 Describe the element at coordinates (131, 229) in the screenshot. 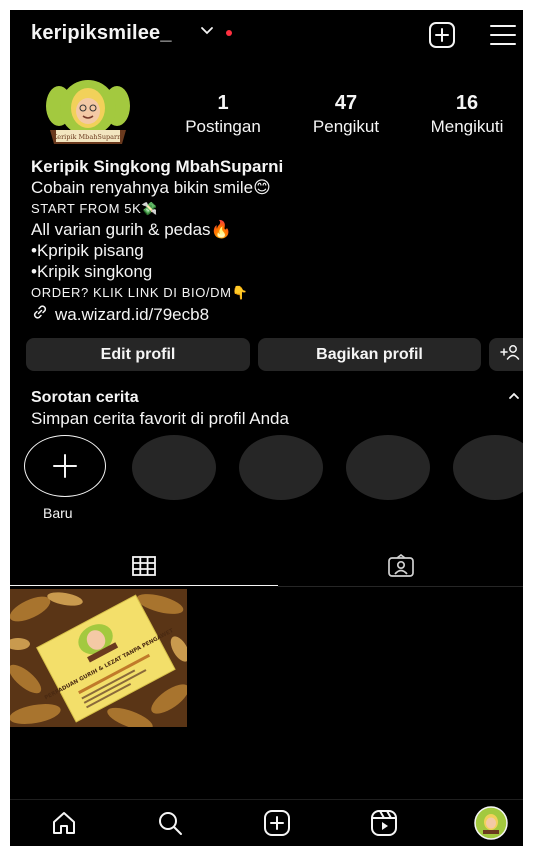

I see `bio-line: All varian gurih & pedas🔥` at that location.